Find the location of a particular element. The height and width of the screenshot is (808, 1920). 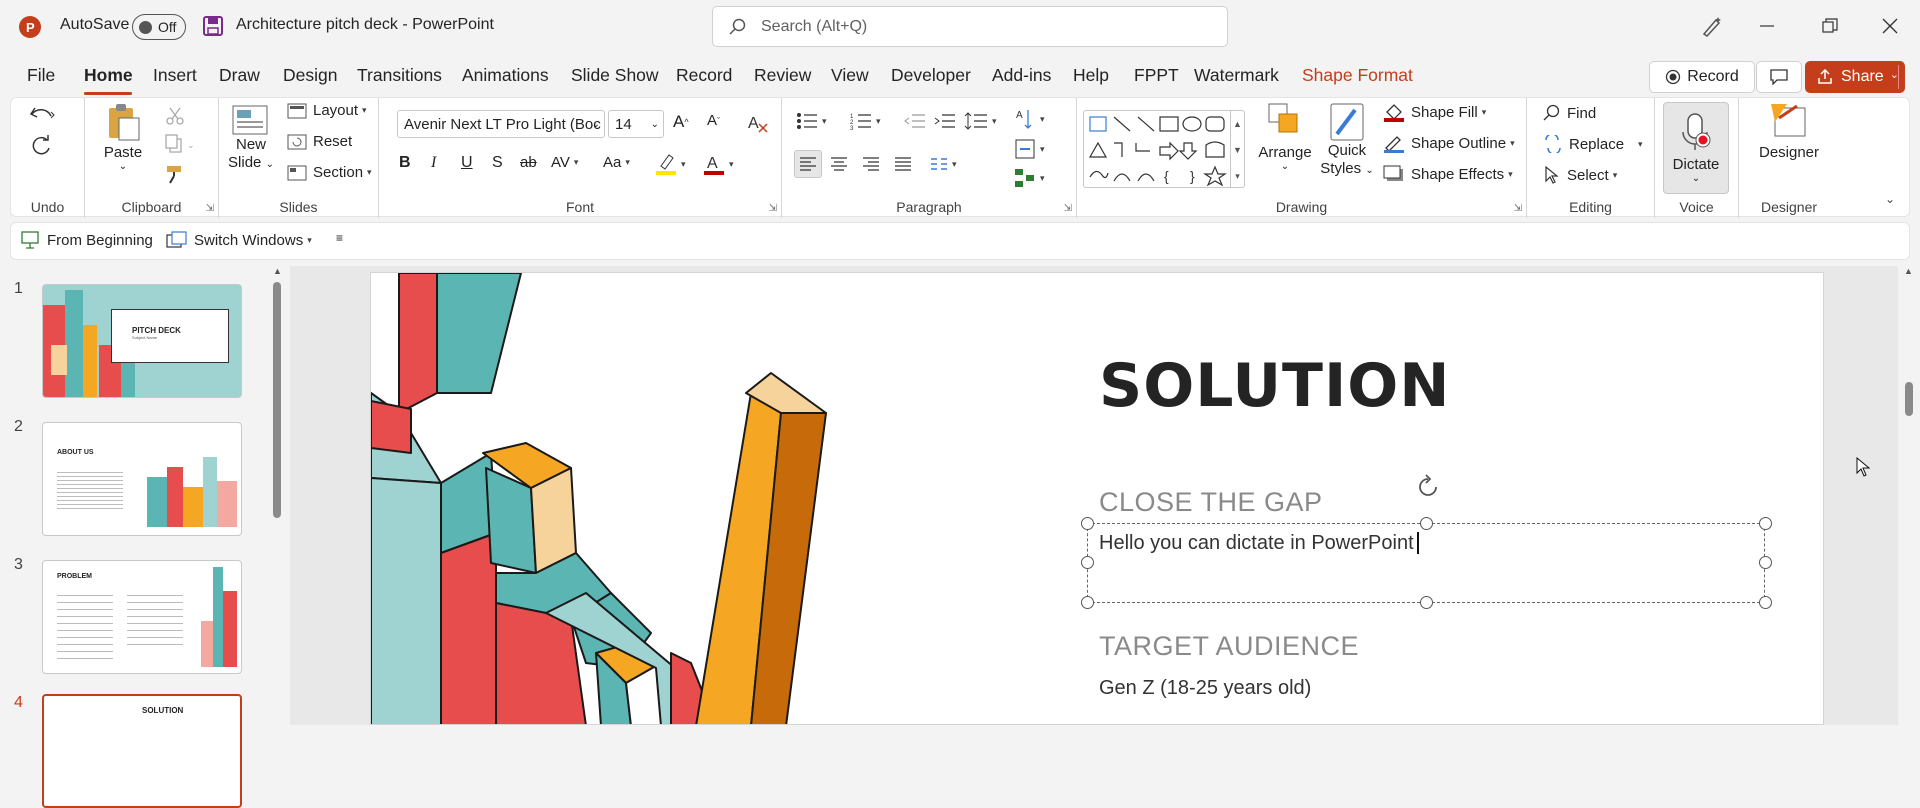

selected-text-box: Hello you can dictate in PowerPoint is located at coordinates (1426, 563).